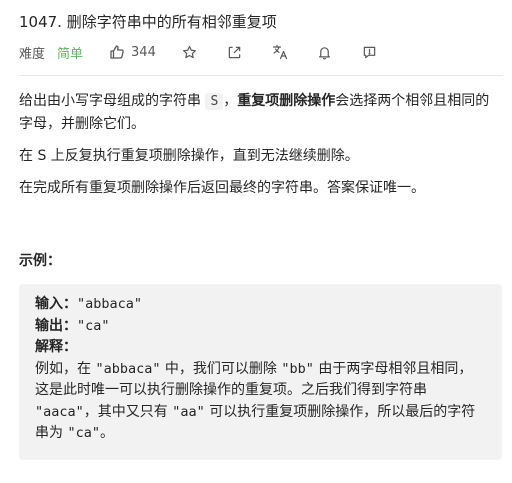  I want to click on star-icon, so click(190, 51).